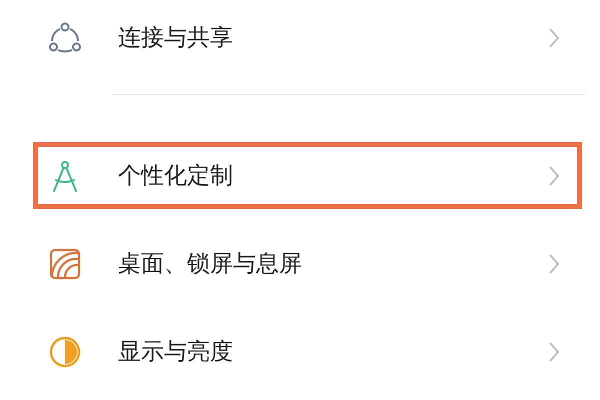  Describe the element at coordinates (65, 37) in the screenshot. I see `share-icon` at that location.